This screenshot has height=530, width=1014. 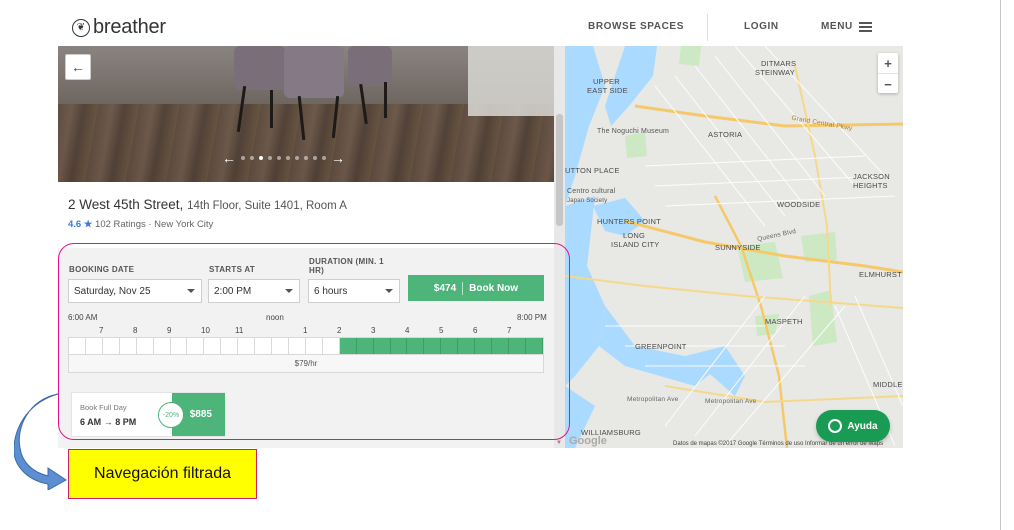 What do you see at coordinates (738, 247) in the screenshot?
I see `map-label: SUNNYSIDE` at bounding box center [738, 247].